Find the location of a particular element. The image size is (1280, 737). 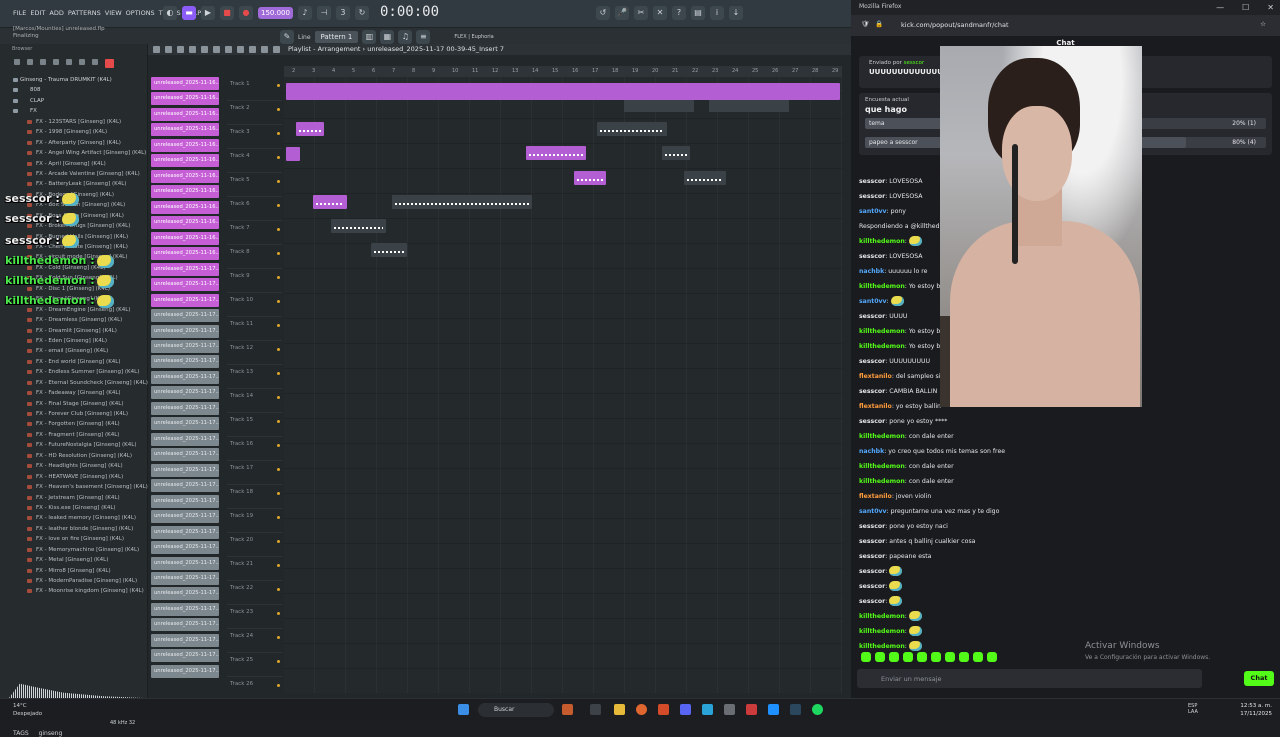

wait-icon: ⊣ is located at coordinates (323, 13).